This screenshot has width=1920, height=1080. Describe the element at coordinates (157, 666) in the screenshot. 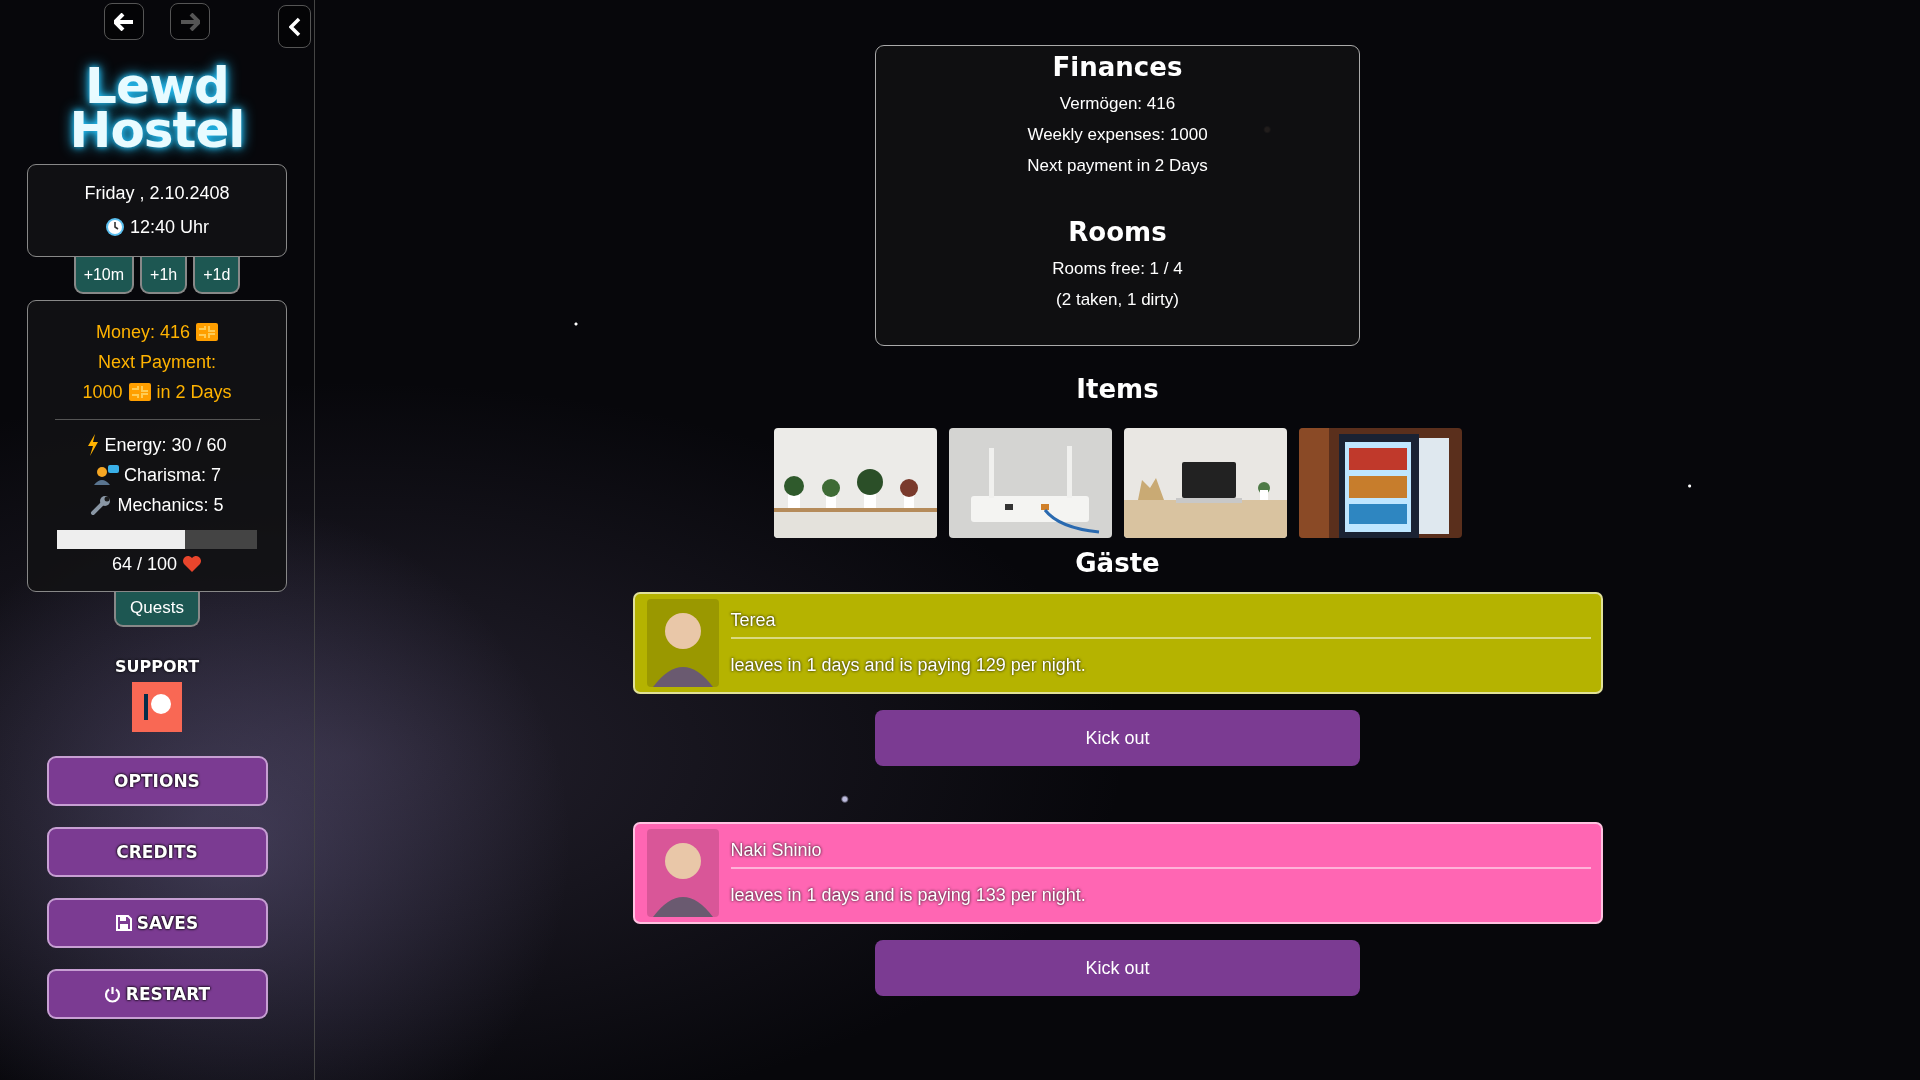

I see `support-label: SUPPORT` at that location.